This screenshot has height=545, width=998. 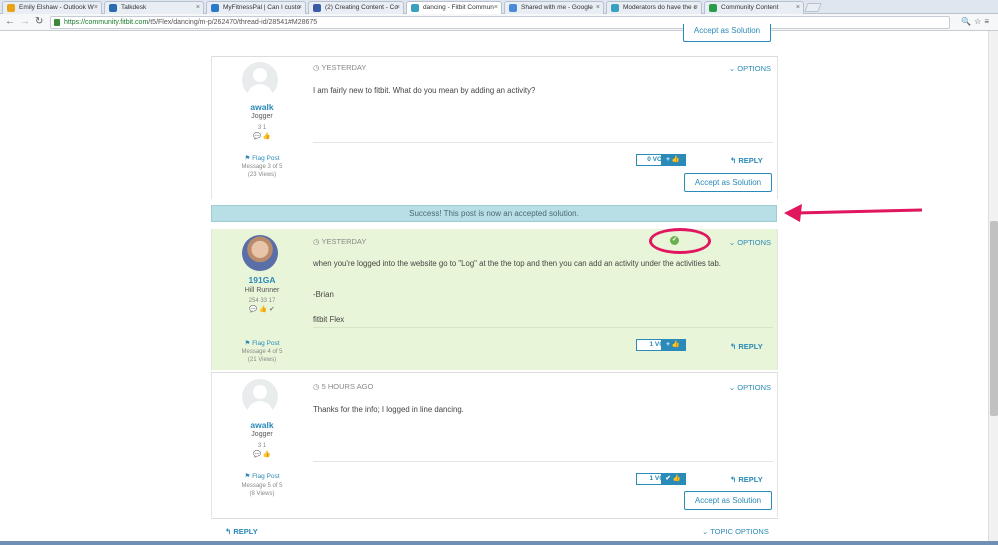 I want to click on new-tab-button, so click(x=813, y=7).